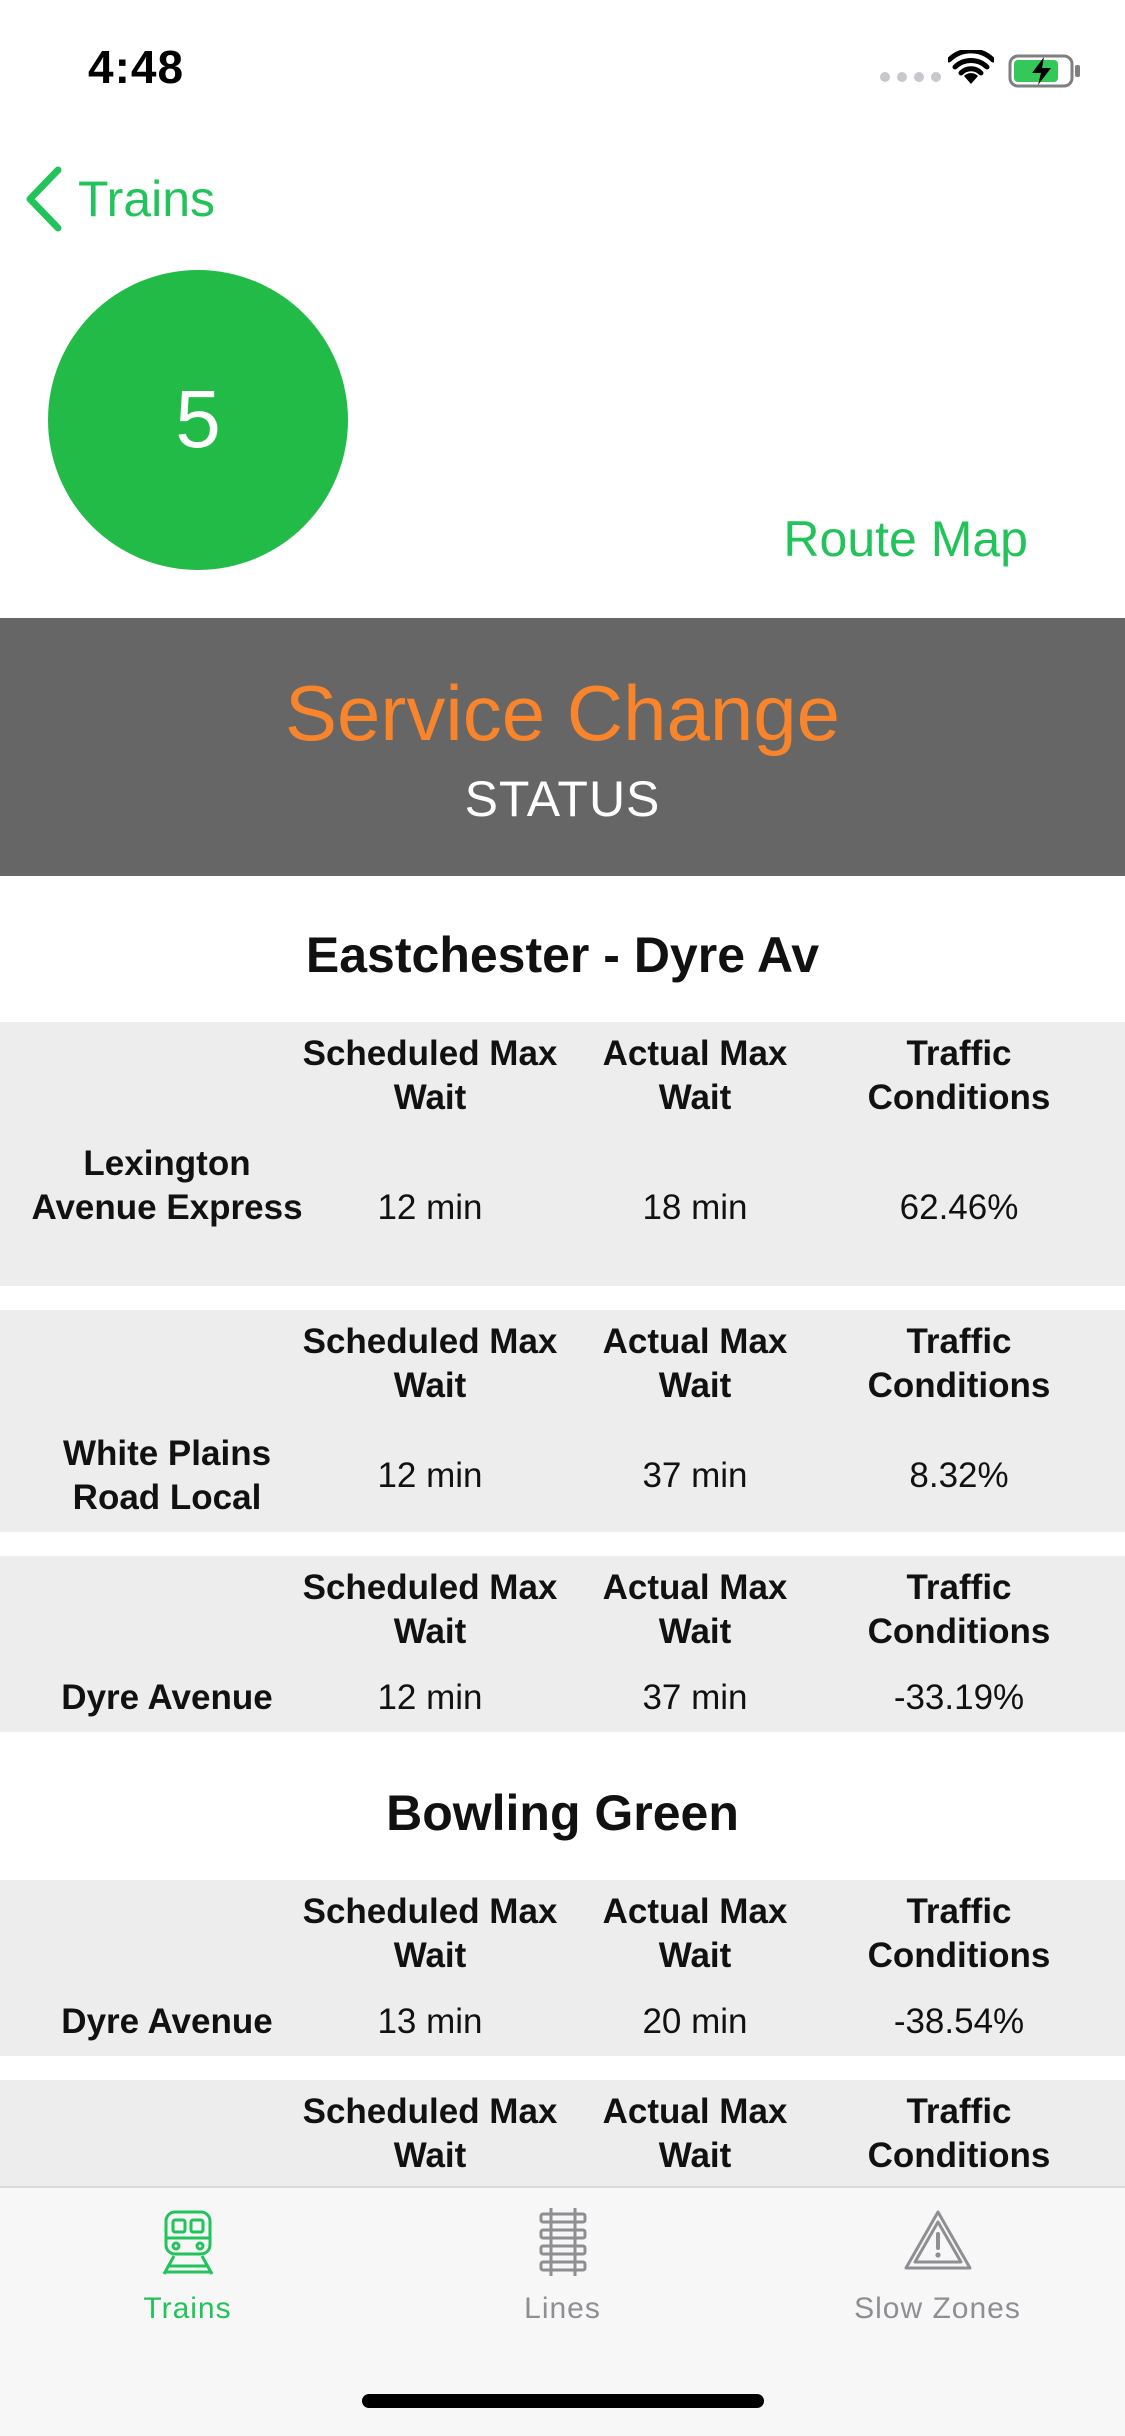 The image size is (1125, 2436). What do you see at coordinates (562, 2242) in the screenshot?
I see `rail-track-icon` at bounding box center [562, 2242].